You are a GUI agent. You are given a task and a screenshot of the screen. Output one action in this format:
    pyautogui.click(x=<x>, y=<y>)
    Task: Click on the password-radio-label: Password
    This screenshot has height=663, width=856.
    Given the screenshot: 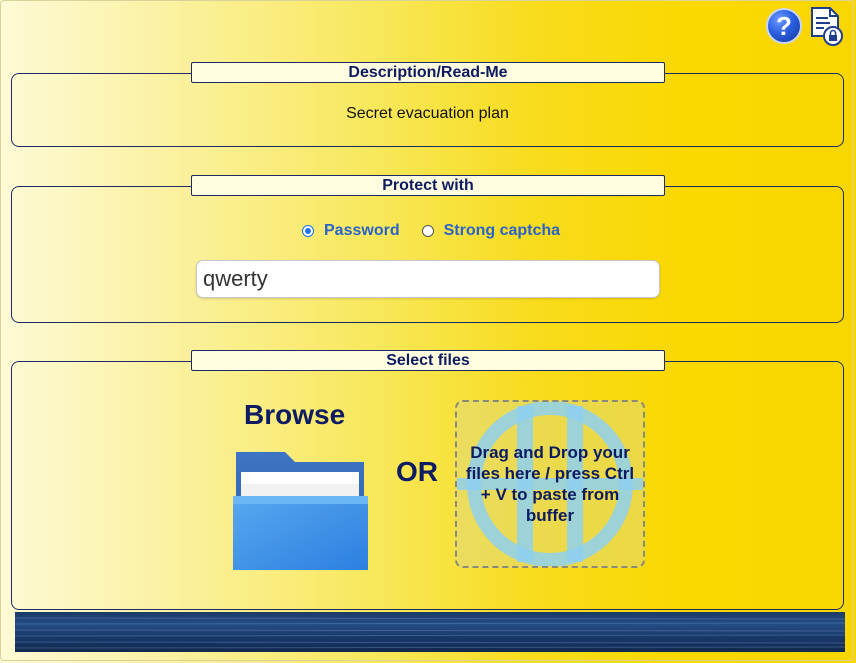 What is the action you would take?
    pyautogui.click(x=362, y=231)
    